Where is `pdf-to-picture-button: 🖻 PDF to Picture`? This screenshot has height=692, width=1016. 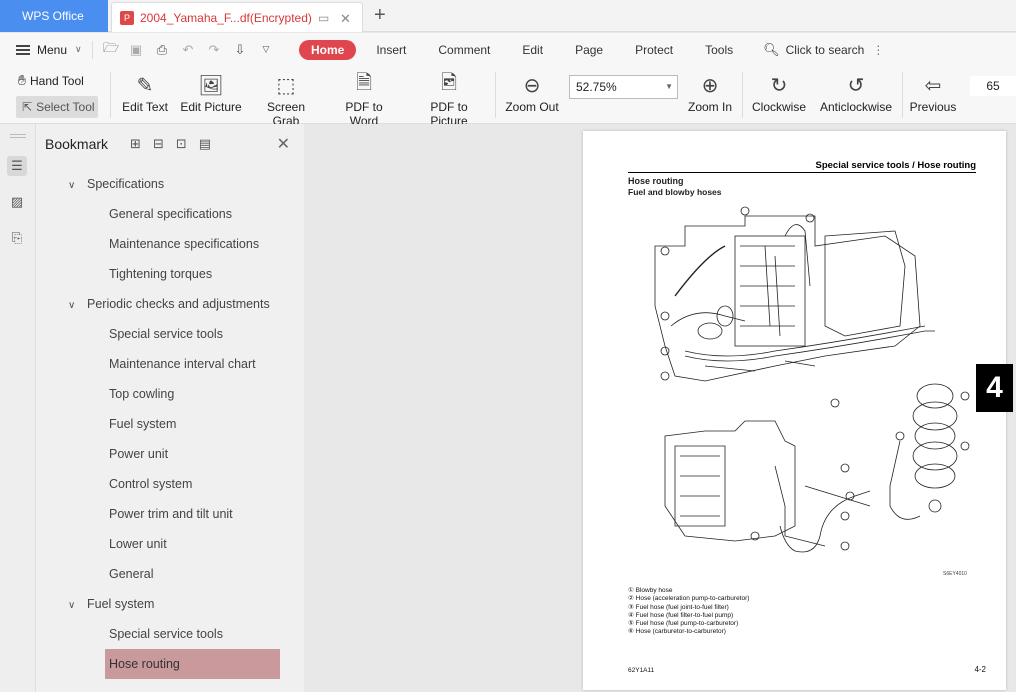
pdf-to-picture-button: 🖻 PDF to Picture is located at coordinates (449, 99).